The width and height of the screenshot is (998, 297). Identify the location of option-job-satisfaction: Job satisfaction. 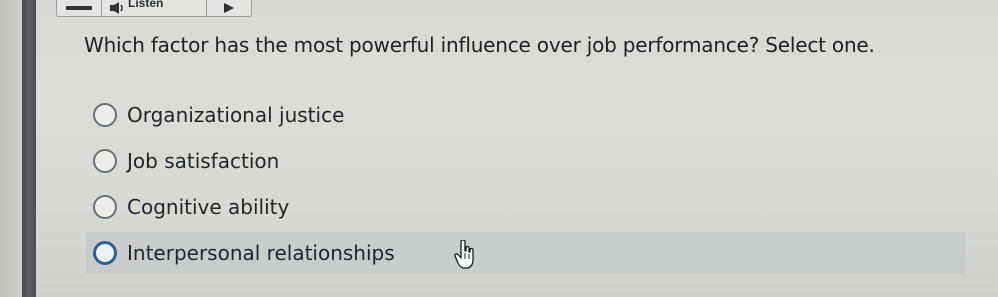
(526, 161).